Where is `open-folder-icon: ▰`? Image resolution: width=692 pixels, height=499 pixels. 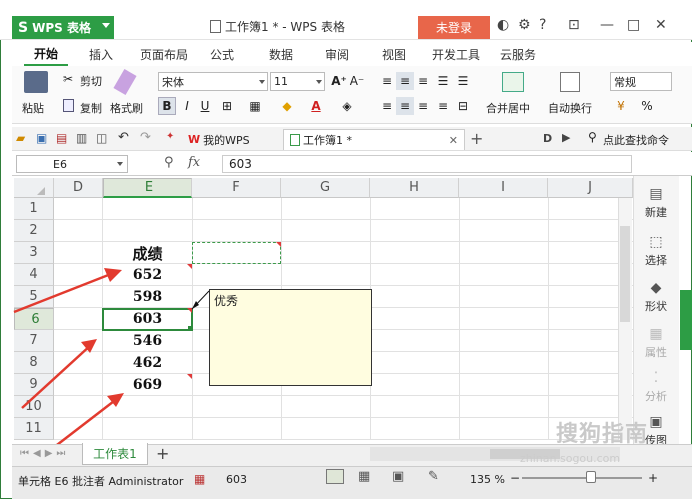 open-folder-icon: ▰ is located at coordinates (20, 138).